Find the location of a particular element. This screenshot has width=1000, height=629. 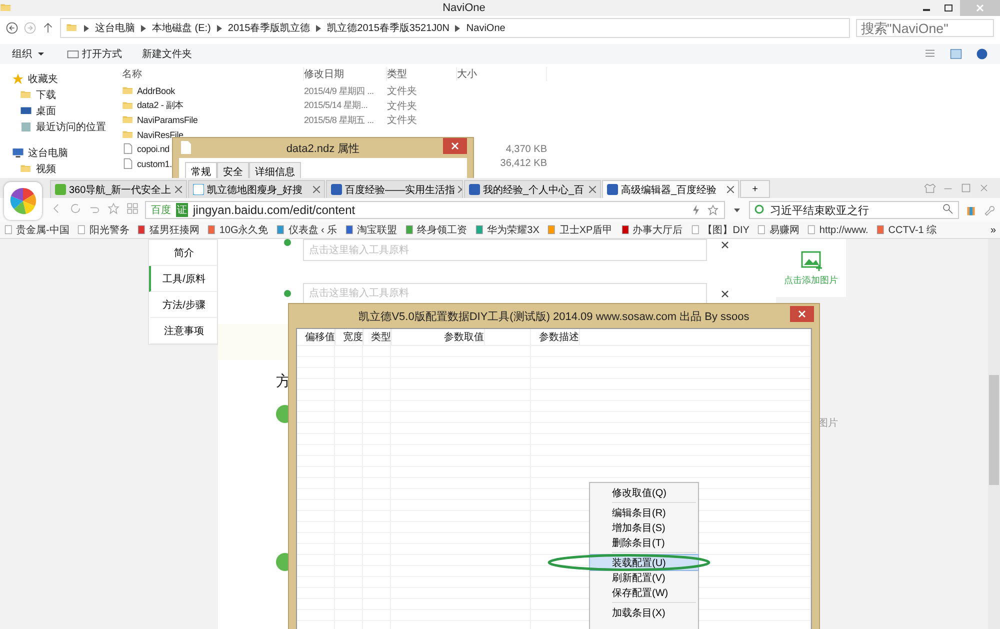

file-name: data2 - 副本 is located at coordinates (160, 105).